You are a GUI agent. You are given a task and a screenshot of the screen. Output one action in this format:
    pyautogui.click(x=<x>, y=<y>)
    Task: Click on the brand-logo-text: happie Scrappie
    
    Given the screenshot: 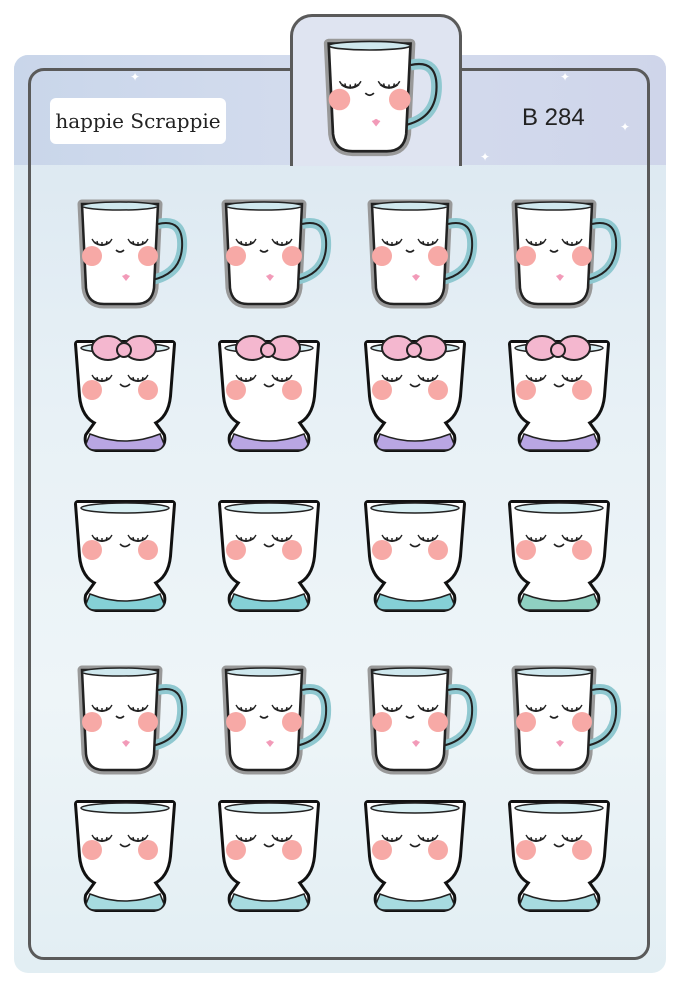 What is the action you would take?
    pyautogui.click(x=138, y=121)
    